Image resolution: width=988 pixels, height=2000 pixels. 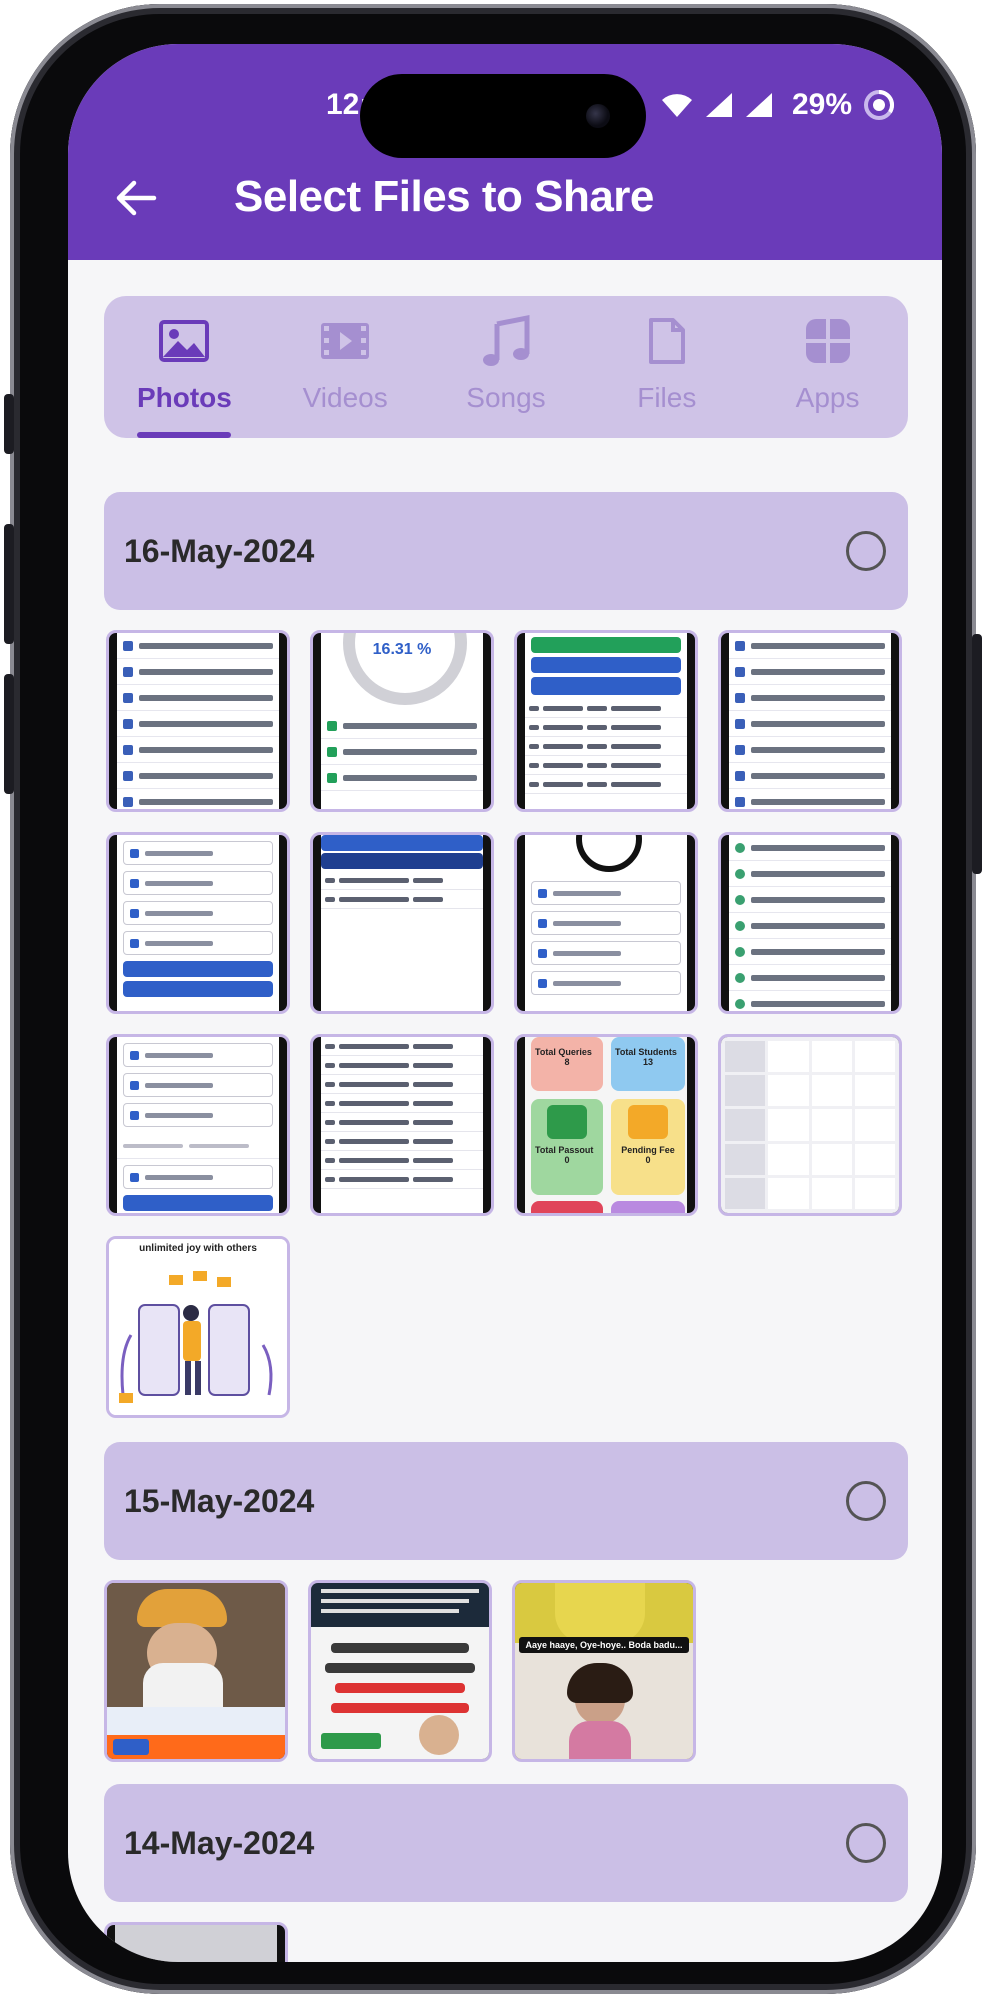 I want to click on music-note-icon, so click(x=506, y=341).